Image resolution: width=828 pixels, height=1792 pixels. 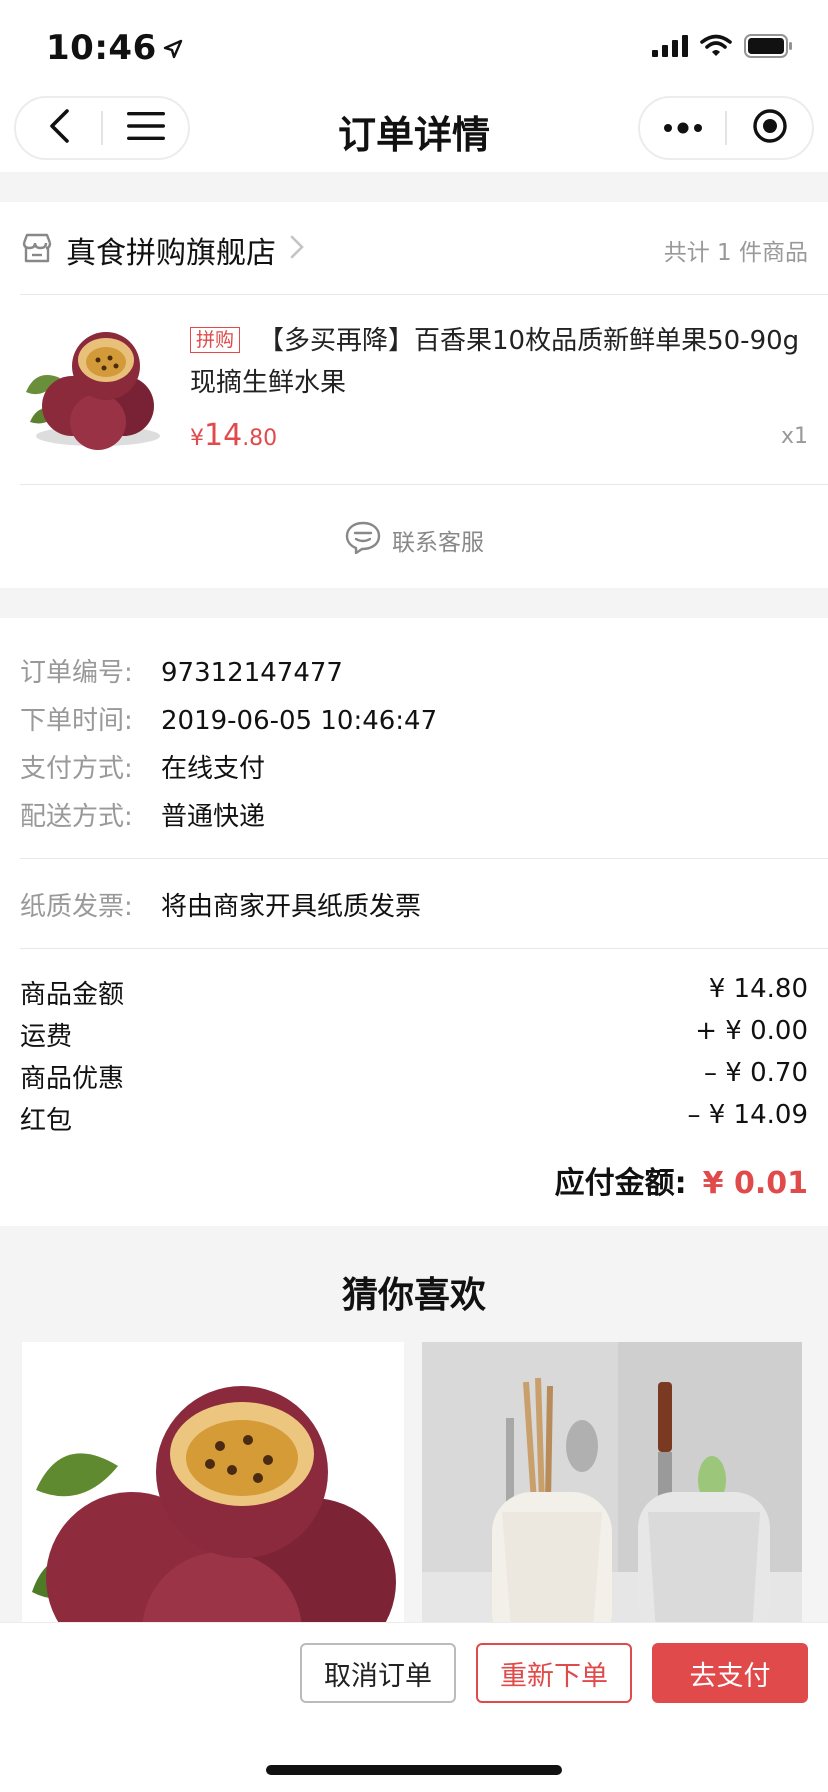 I want to click on store-header: 真食拼购旗舰店 共计 1 件商品, so click(x=414, y=250).